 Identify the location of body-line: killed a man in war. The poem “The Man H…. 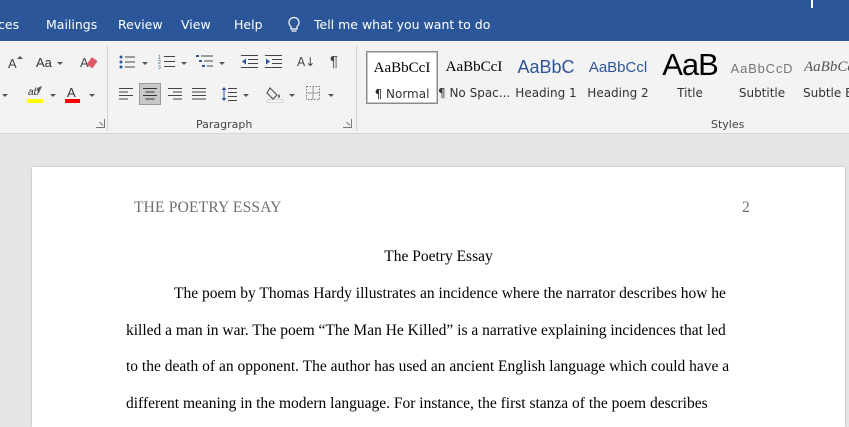
(426, 330).